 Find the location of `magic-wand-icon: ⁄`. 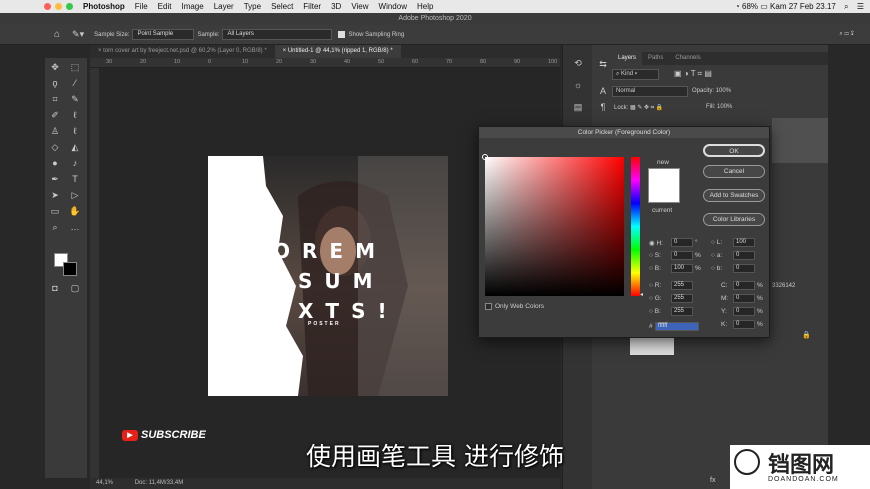

magic-wand-icon: ⁄ is located at coordinates (75, 83).